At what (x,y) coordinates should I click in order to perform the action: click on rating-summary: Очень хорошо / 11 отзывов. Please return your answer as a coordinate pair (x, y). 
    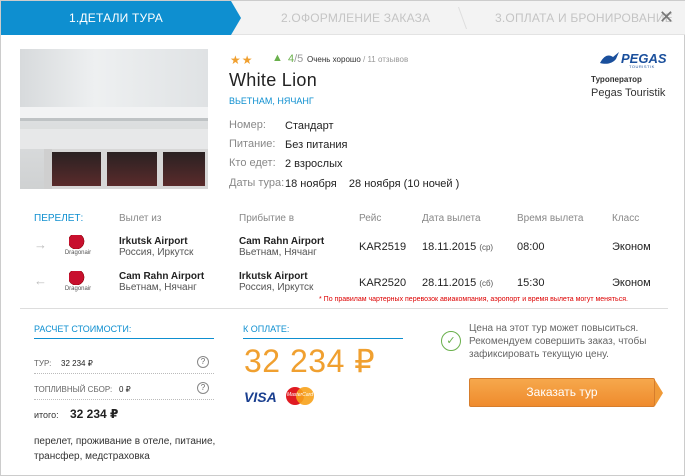
    Looking at the image, I should click on (357, 59).